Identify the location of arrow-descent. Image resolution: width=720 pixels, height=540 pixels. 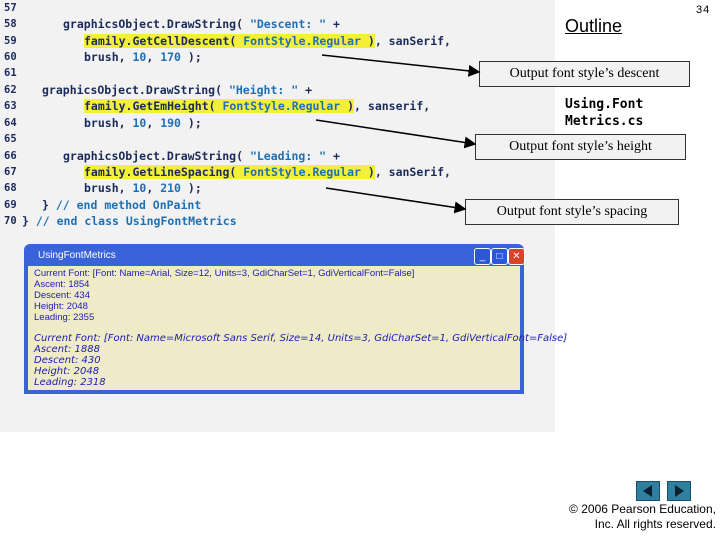
(401, 65).